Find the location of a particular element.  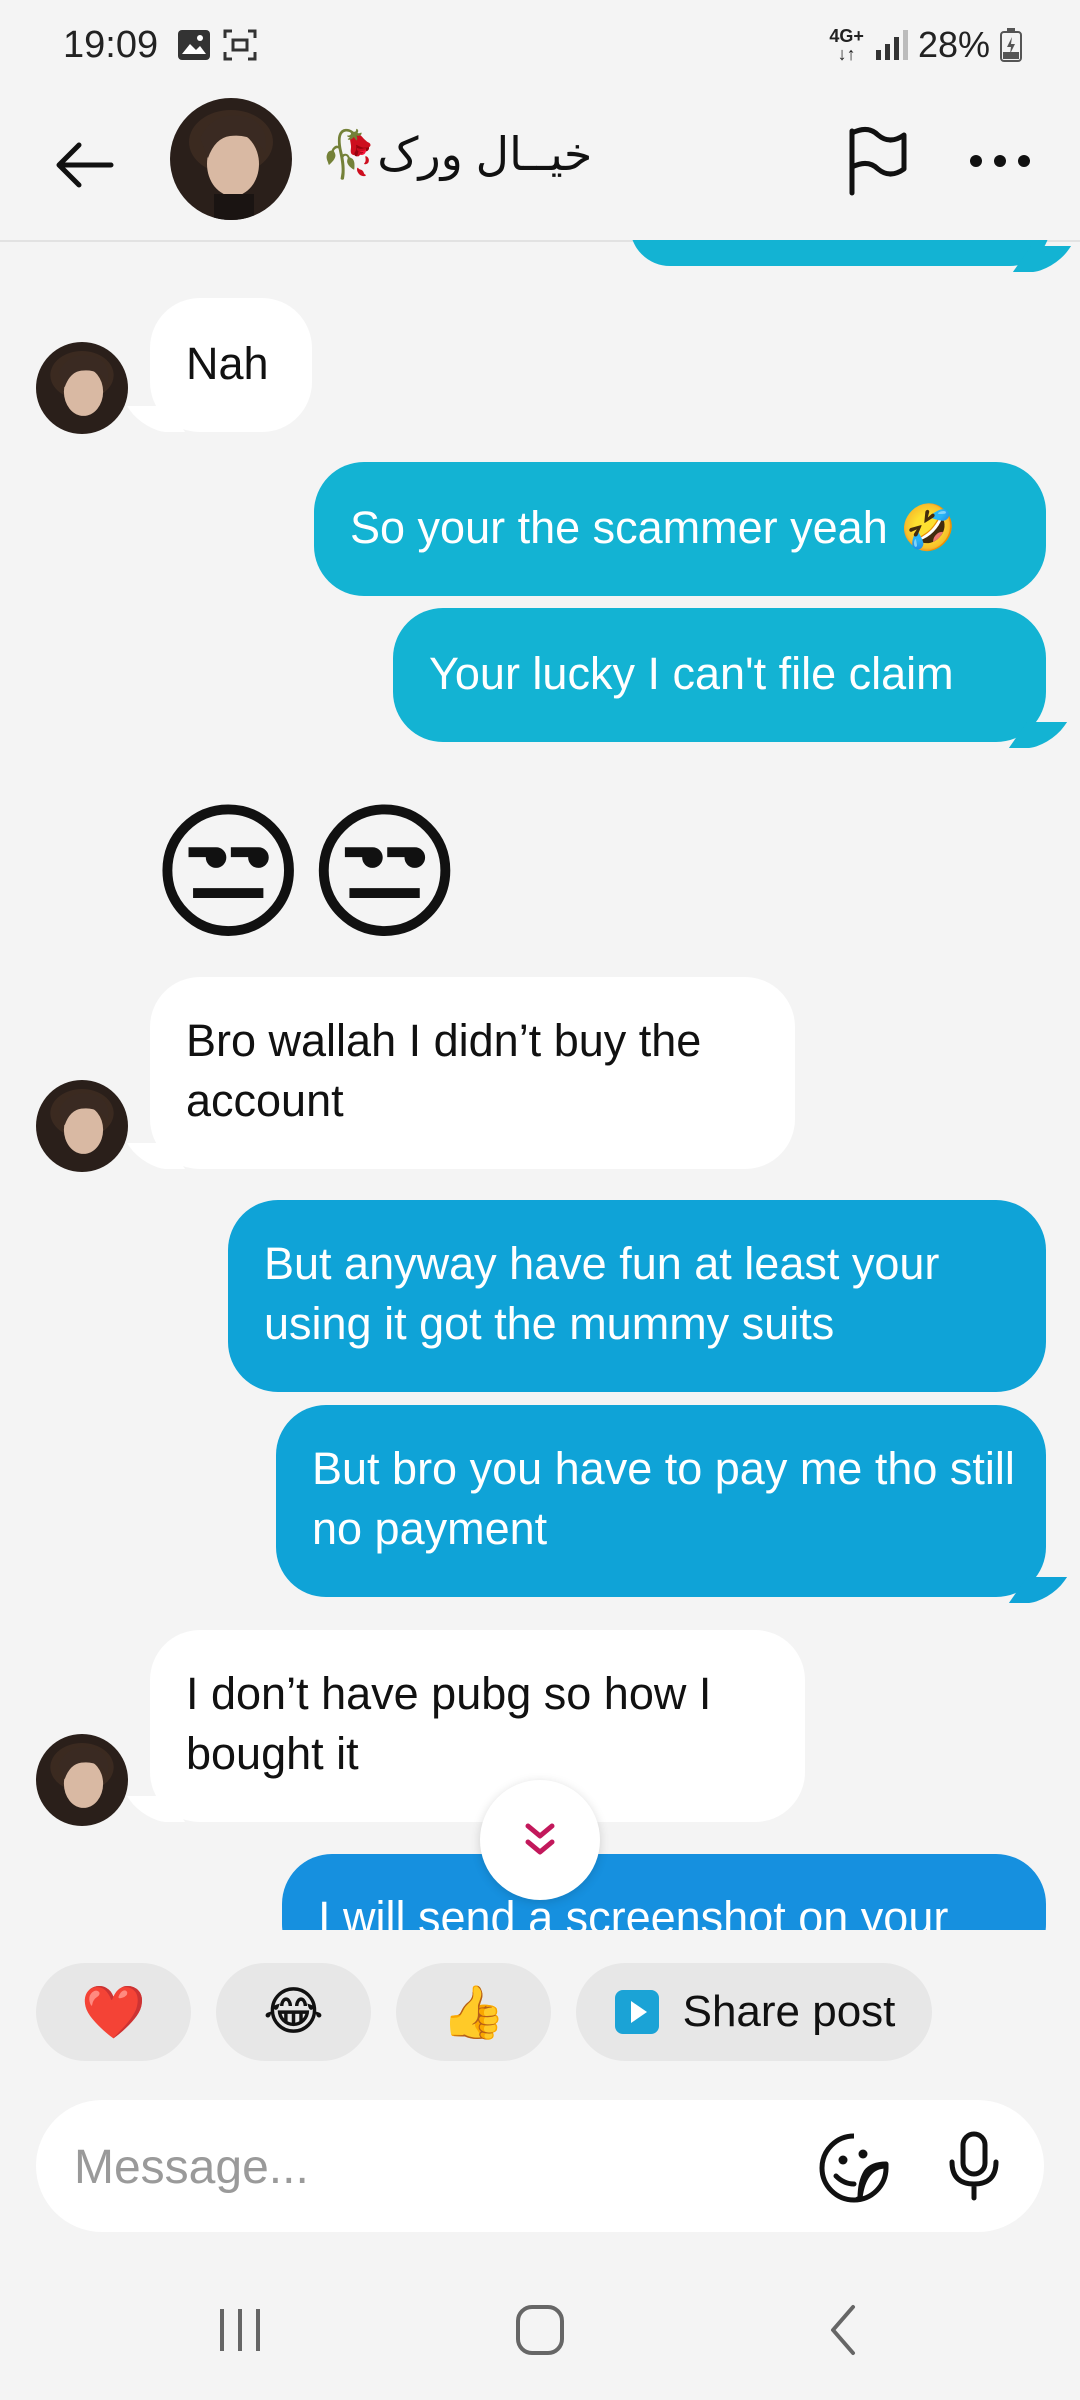

chat-header: 🥀خیــال ⁩ورک⁦ is located at coordinates (540, 168).